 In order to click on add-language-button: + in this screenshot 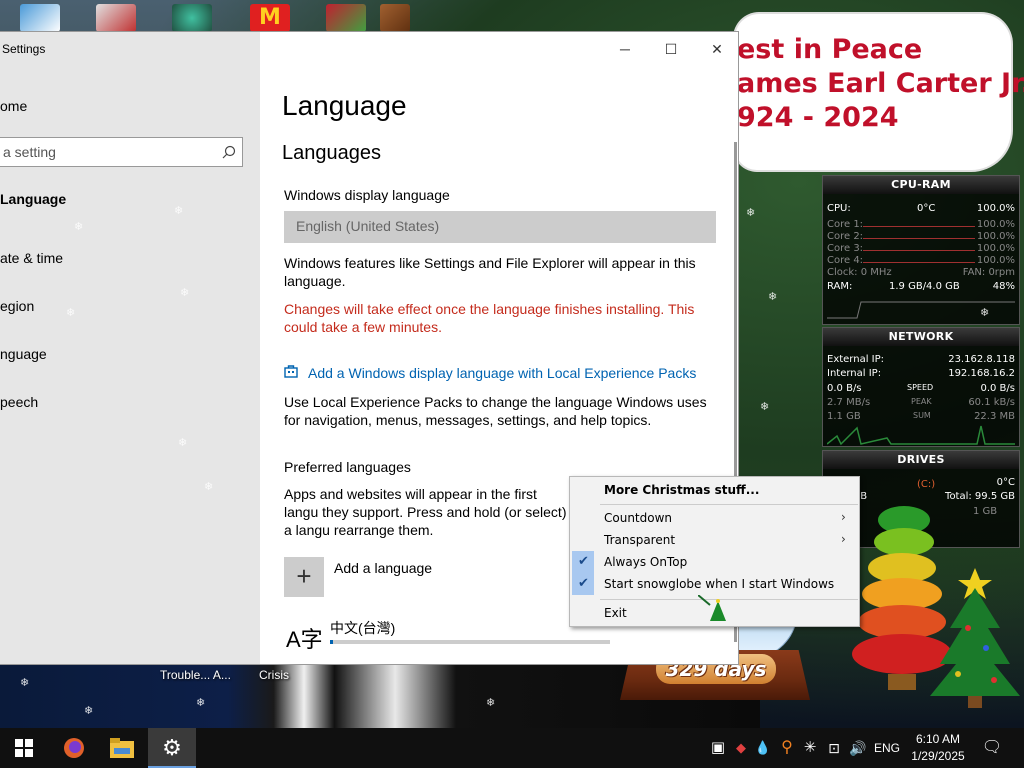, I will do `click(304, 577)`.